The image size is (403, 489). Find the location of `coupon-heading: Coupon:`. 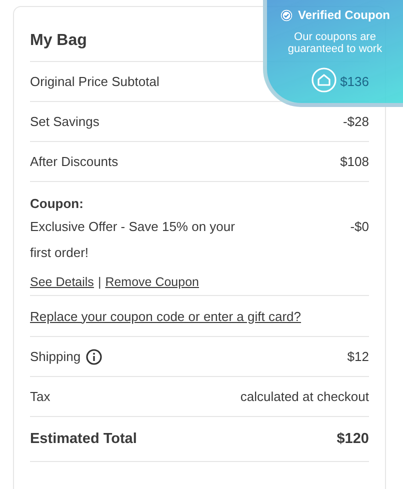

coupon-heading: Coupon: is located at coordinates (57, 204).